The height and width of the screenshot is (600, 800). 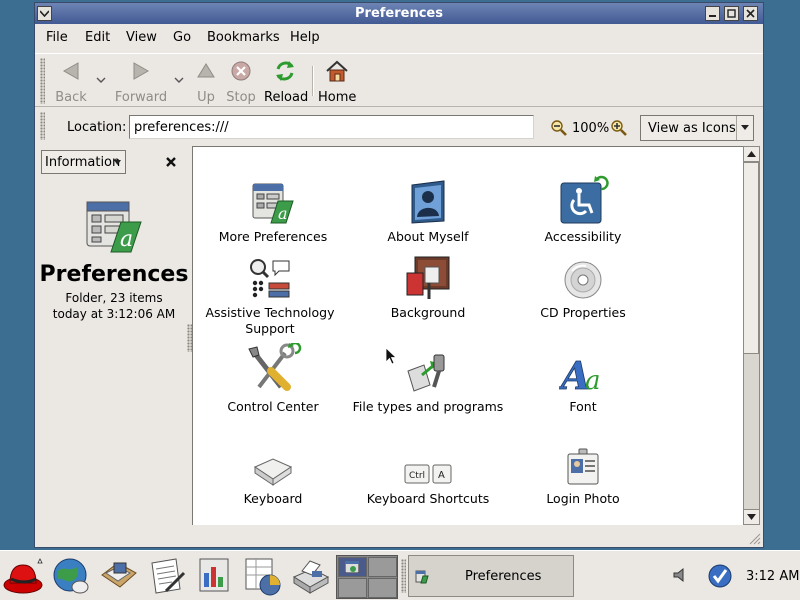 I want to click on toolbar-grip, so click(x=42, y=81).